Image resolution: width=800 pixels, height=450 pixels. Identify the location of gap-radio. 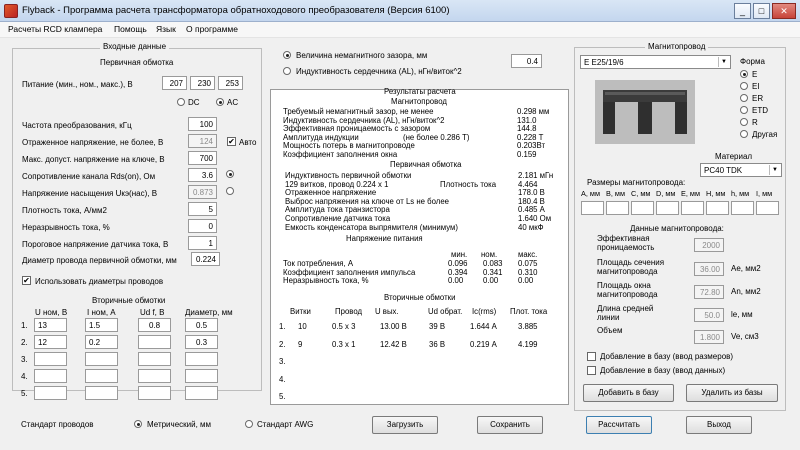
(287, 55).